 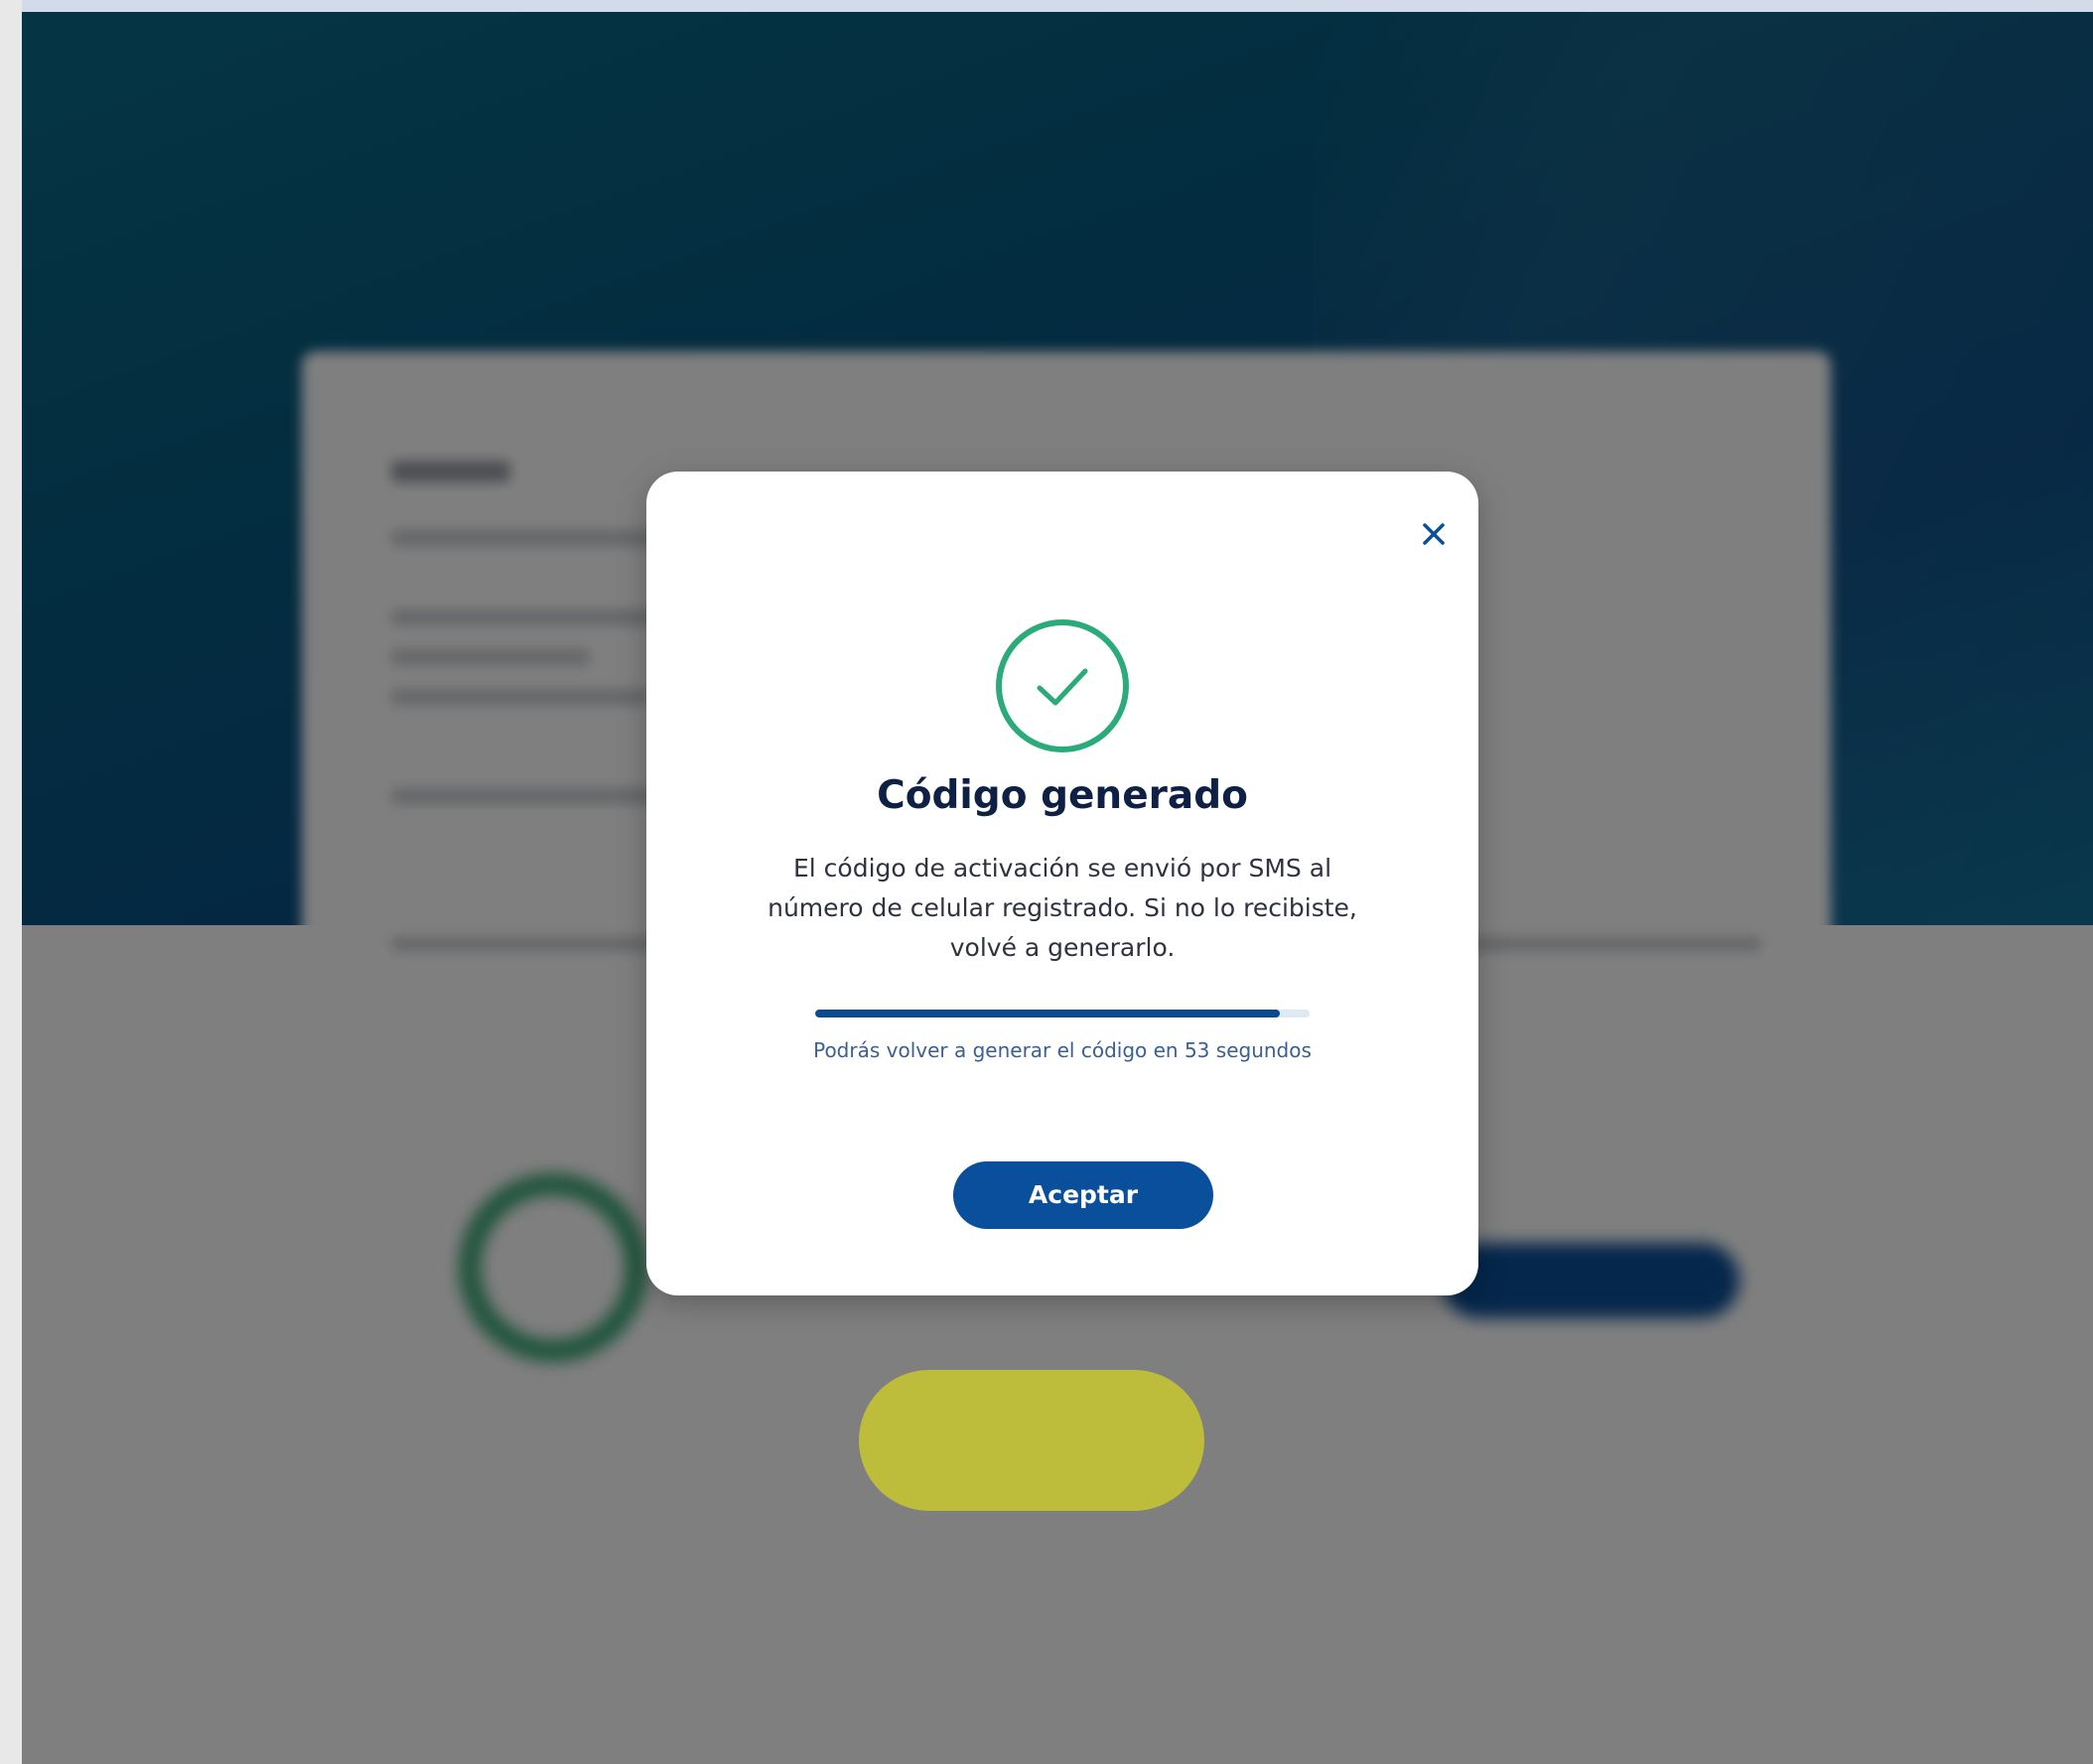 I want to click on dialog-title: Código generado, so click(x=1063, y=796).